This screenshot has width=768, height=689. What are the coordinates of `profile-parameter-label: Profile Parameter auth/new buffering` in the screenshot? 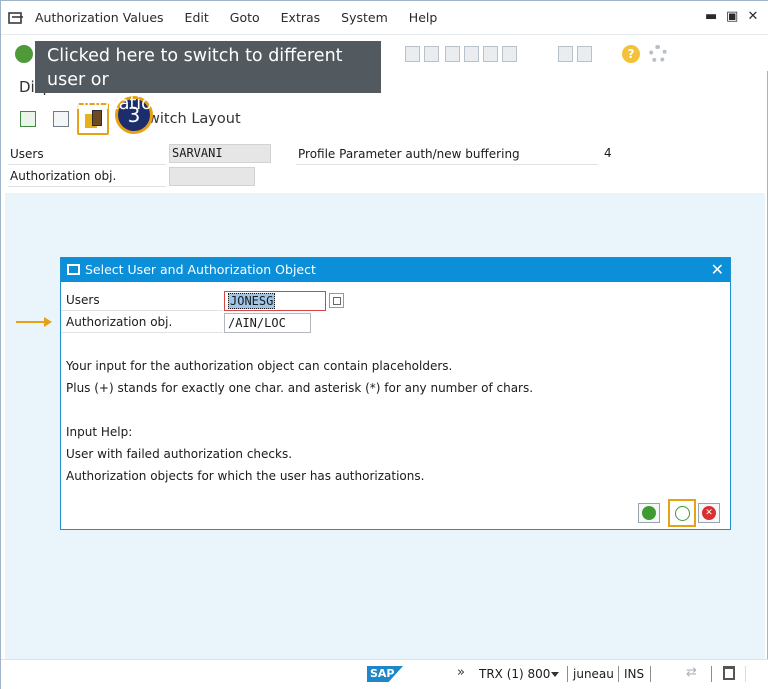 It's located at (447, 155).